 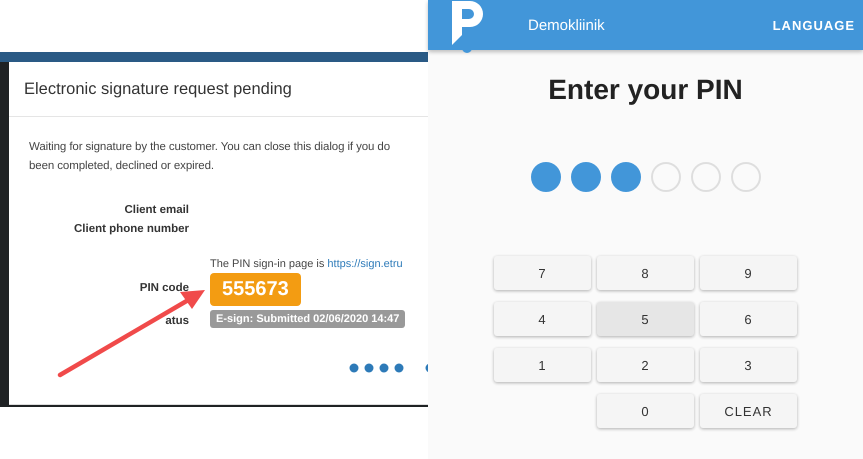 What do you see at coordinates (306, 264) in the screenshot?
I see `pin-note: The PIN sign-in page is https://sign.etru` at bounding box center [306, 264].